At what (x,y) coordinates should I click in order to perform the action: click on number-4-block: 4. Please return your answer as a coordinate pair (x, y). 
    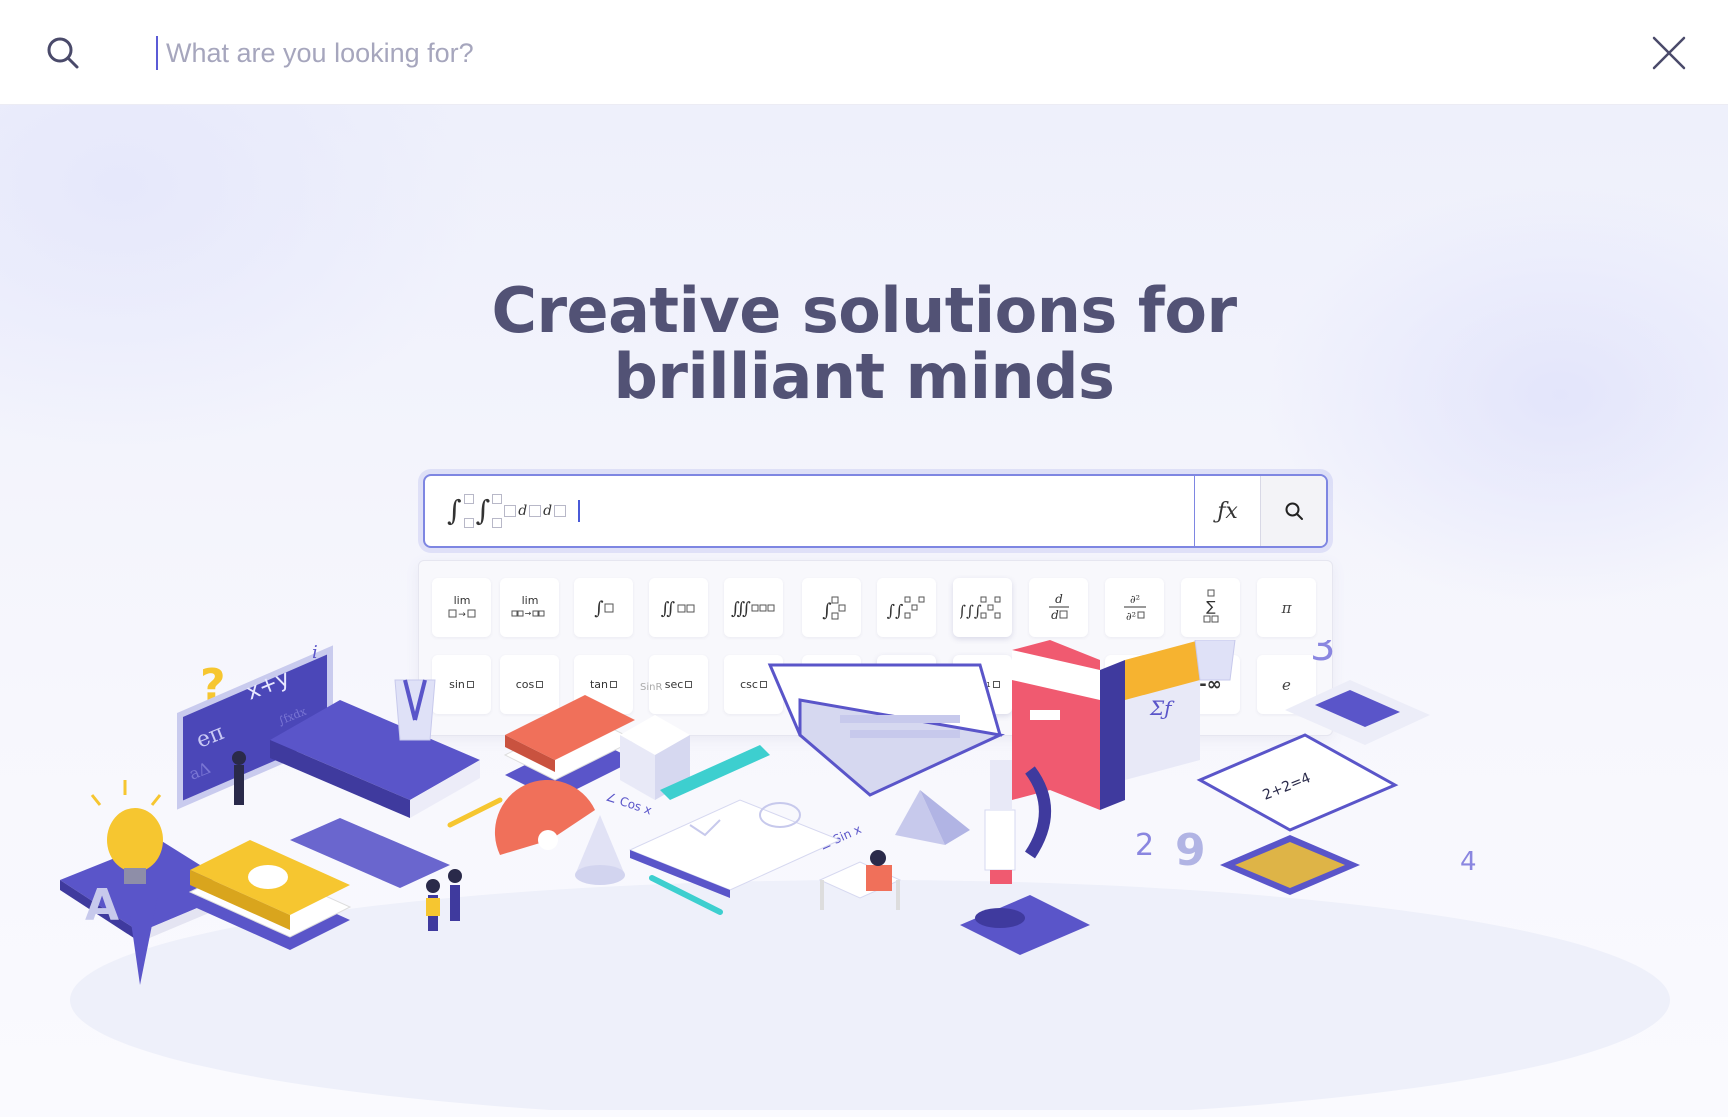
    Looking at the image, I should click on (1468, 862).